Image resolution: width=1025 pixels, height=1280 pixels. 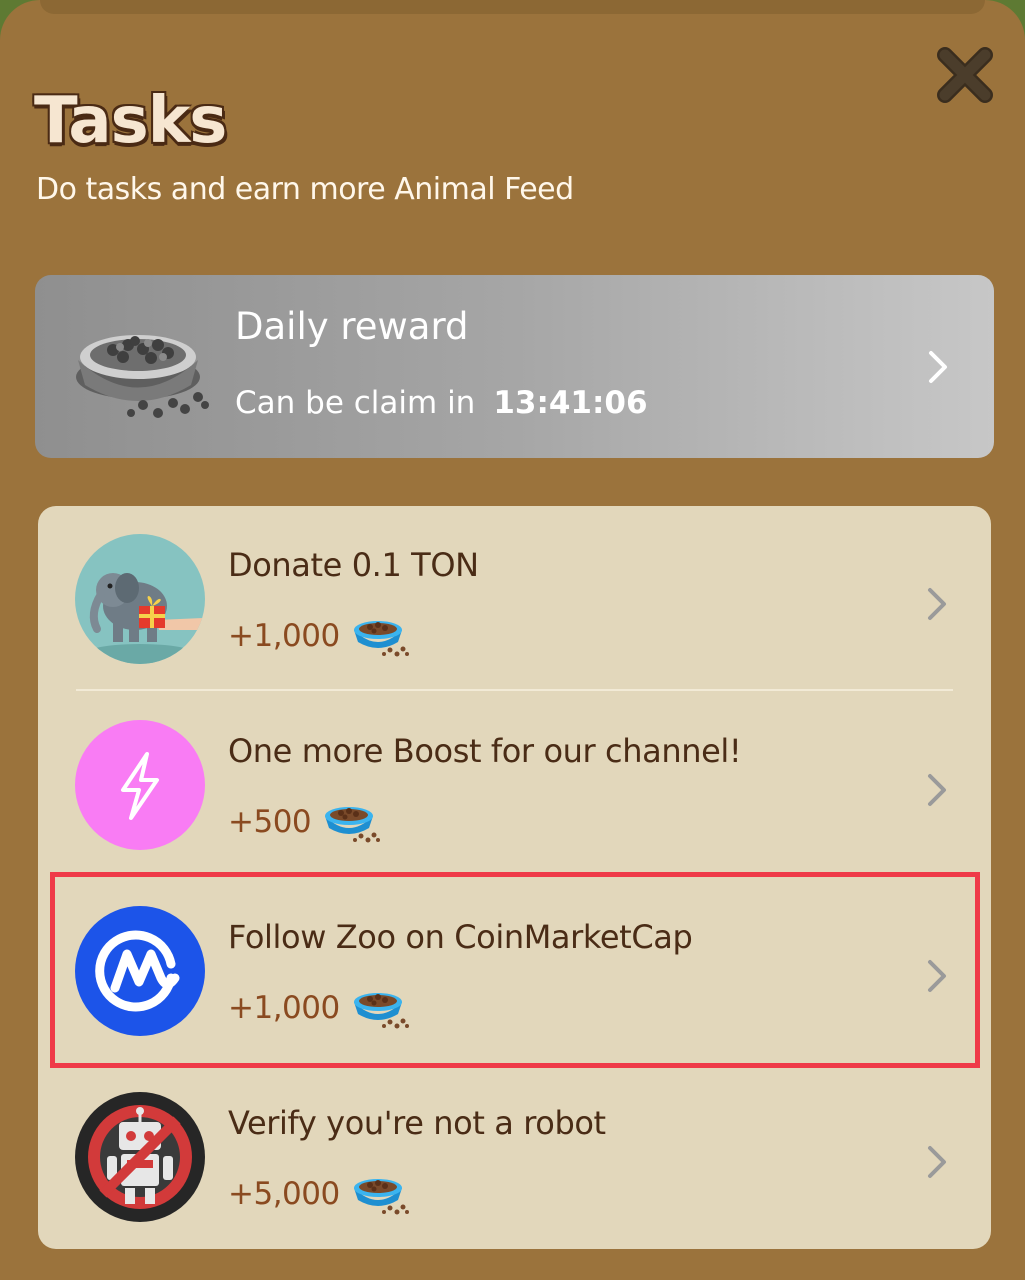 What do you see at coordinates (512, 7) in the screenshot?
I see `modal-top-edge` at bounding box center [512, 7].